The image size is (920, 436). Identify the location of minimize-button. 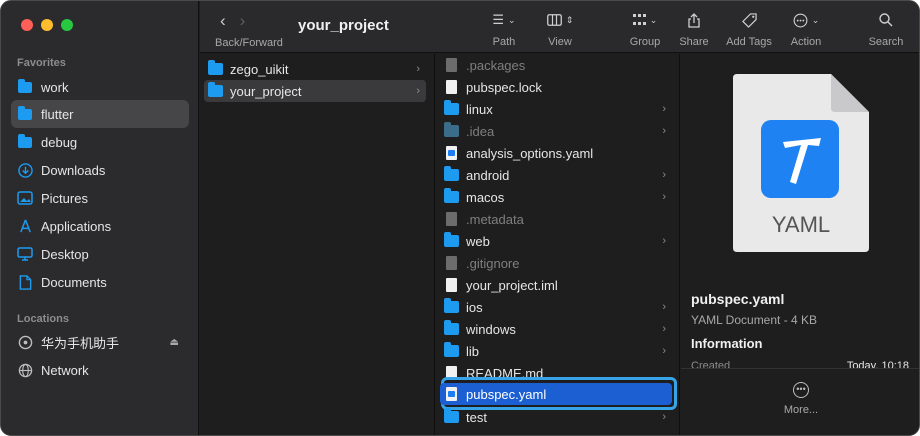
(47, 25).